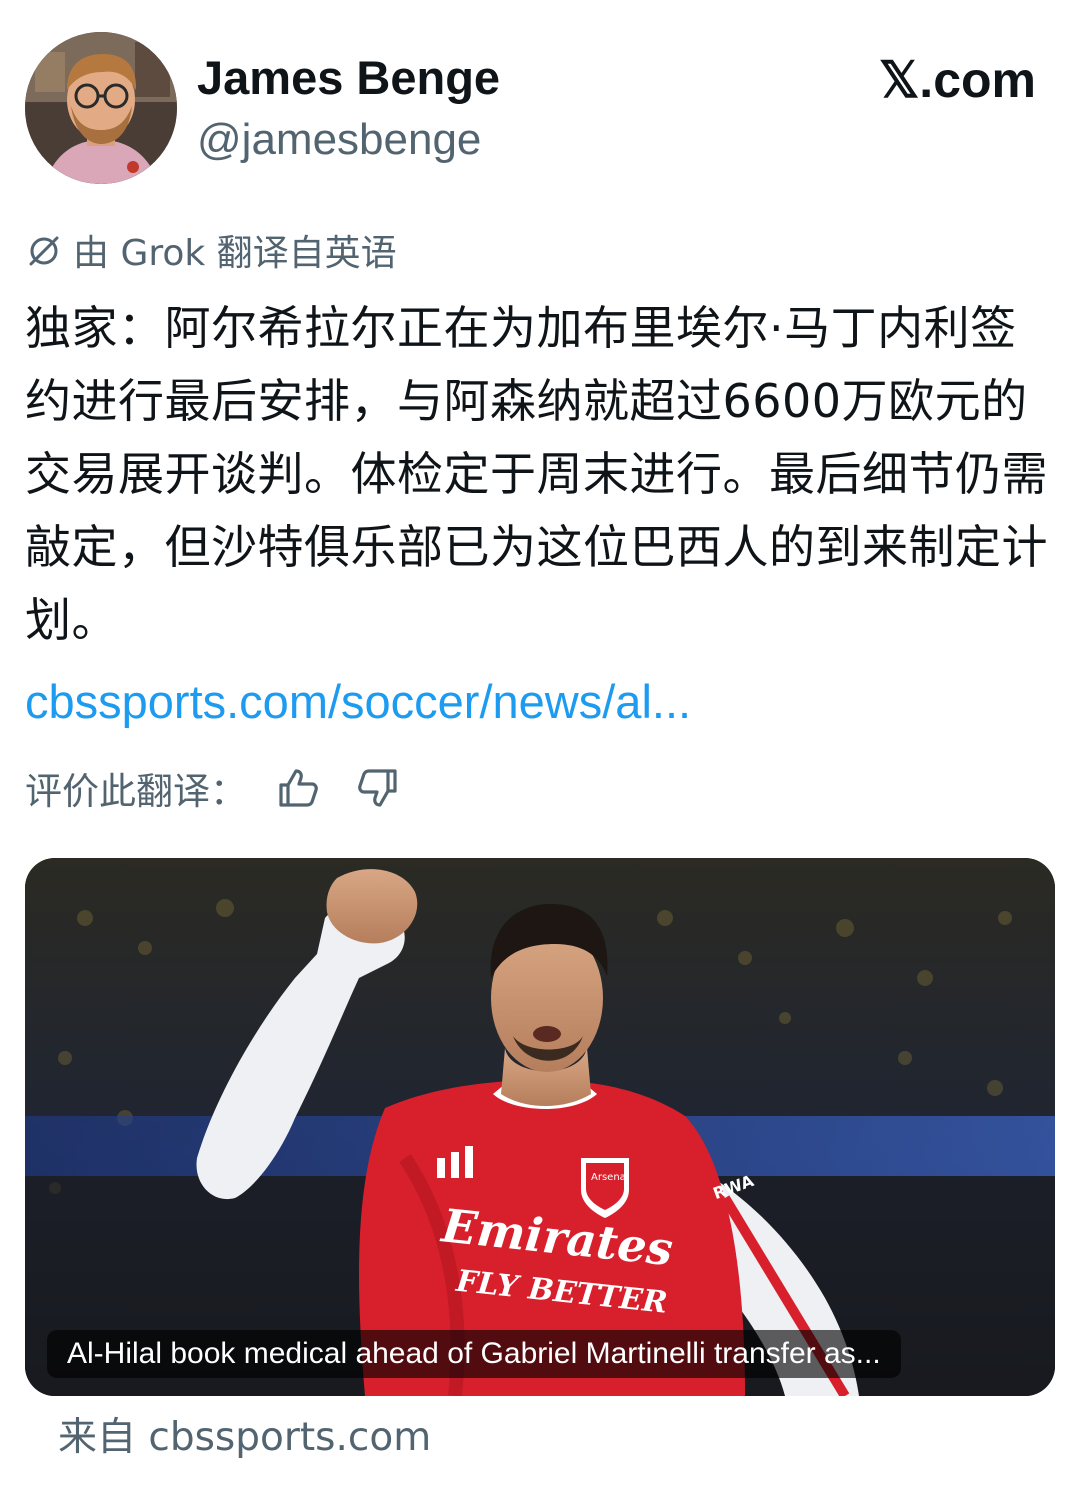  Describe the element at coordinates (610, 1177) in the screenshot. I see `crest-text: Arsenal` at that location.